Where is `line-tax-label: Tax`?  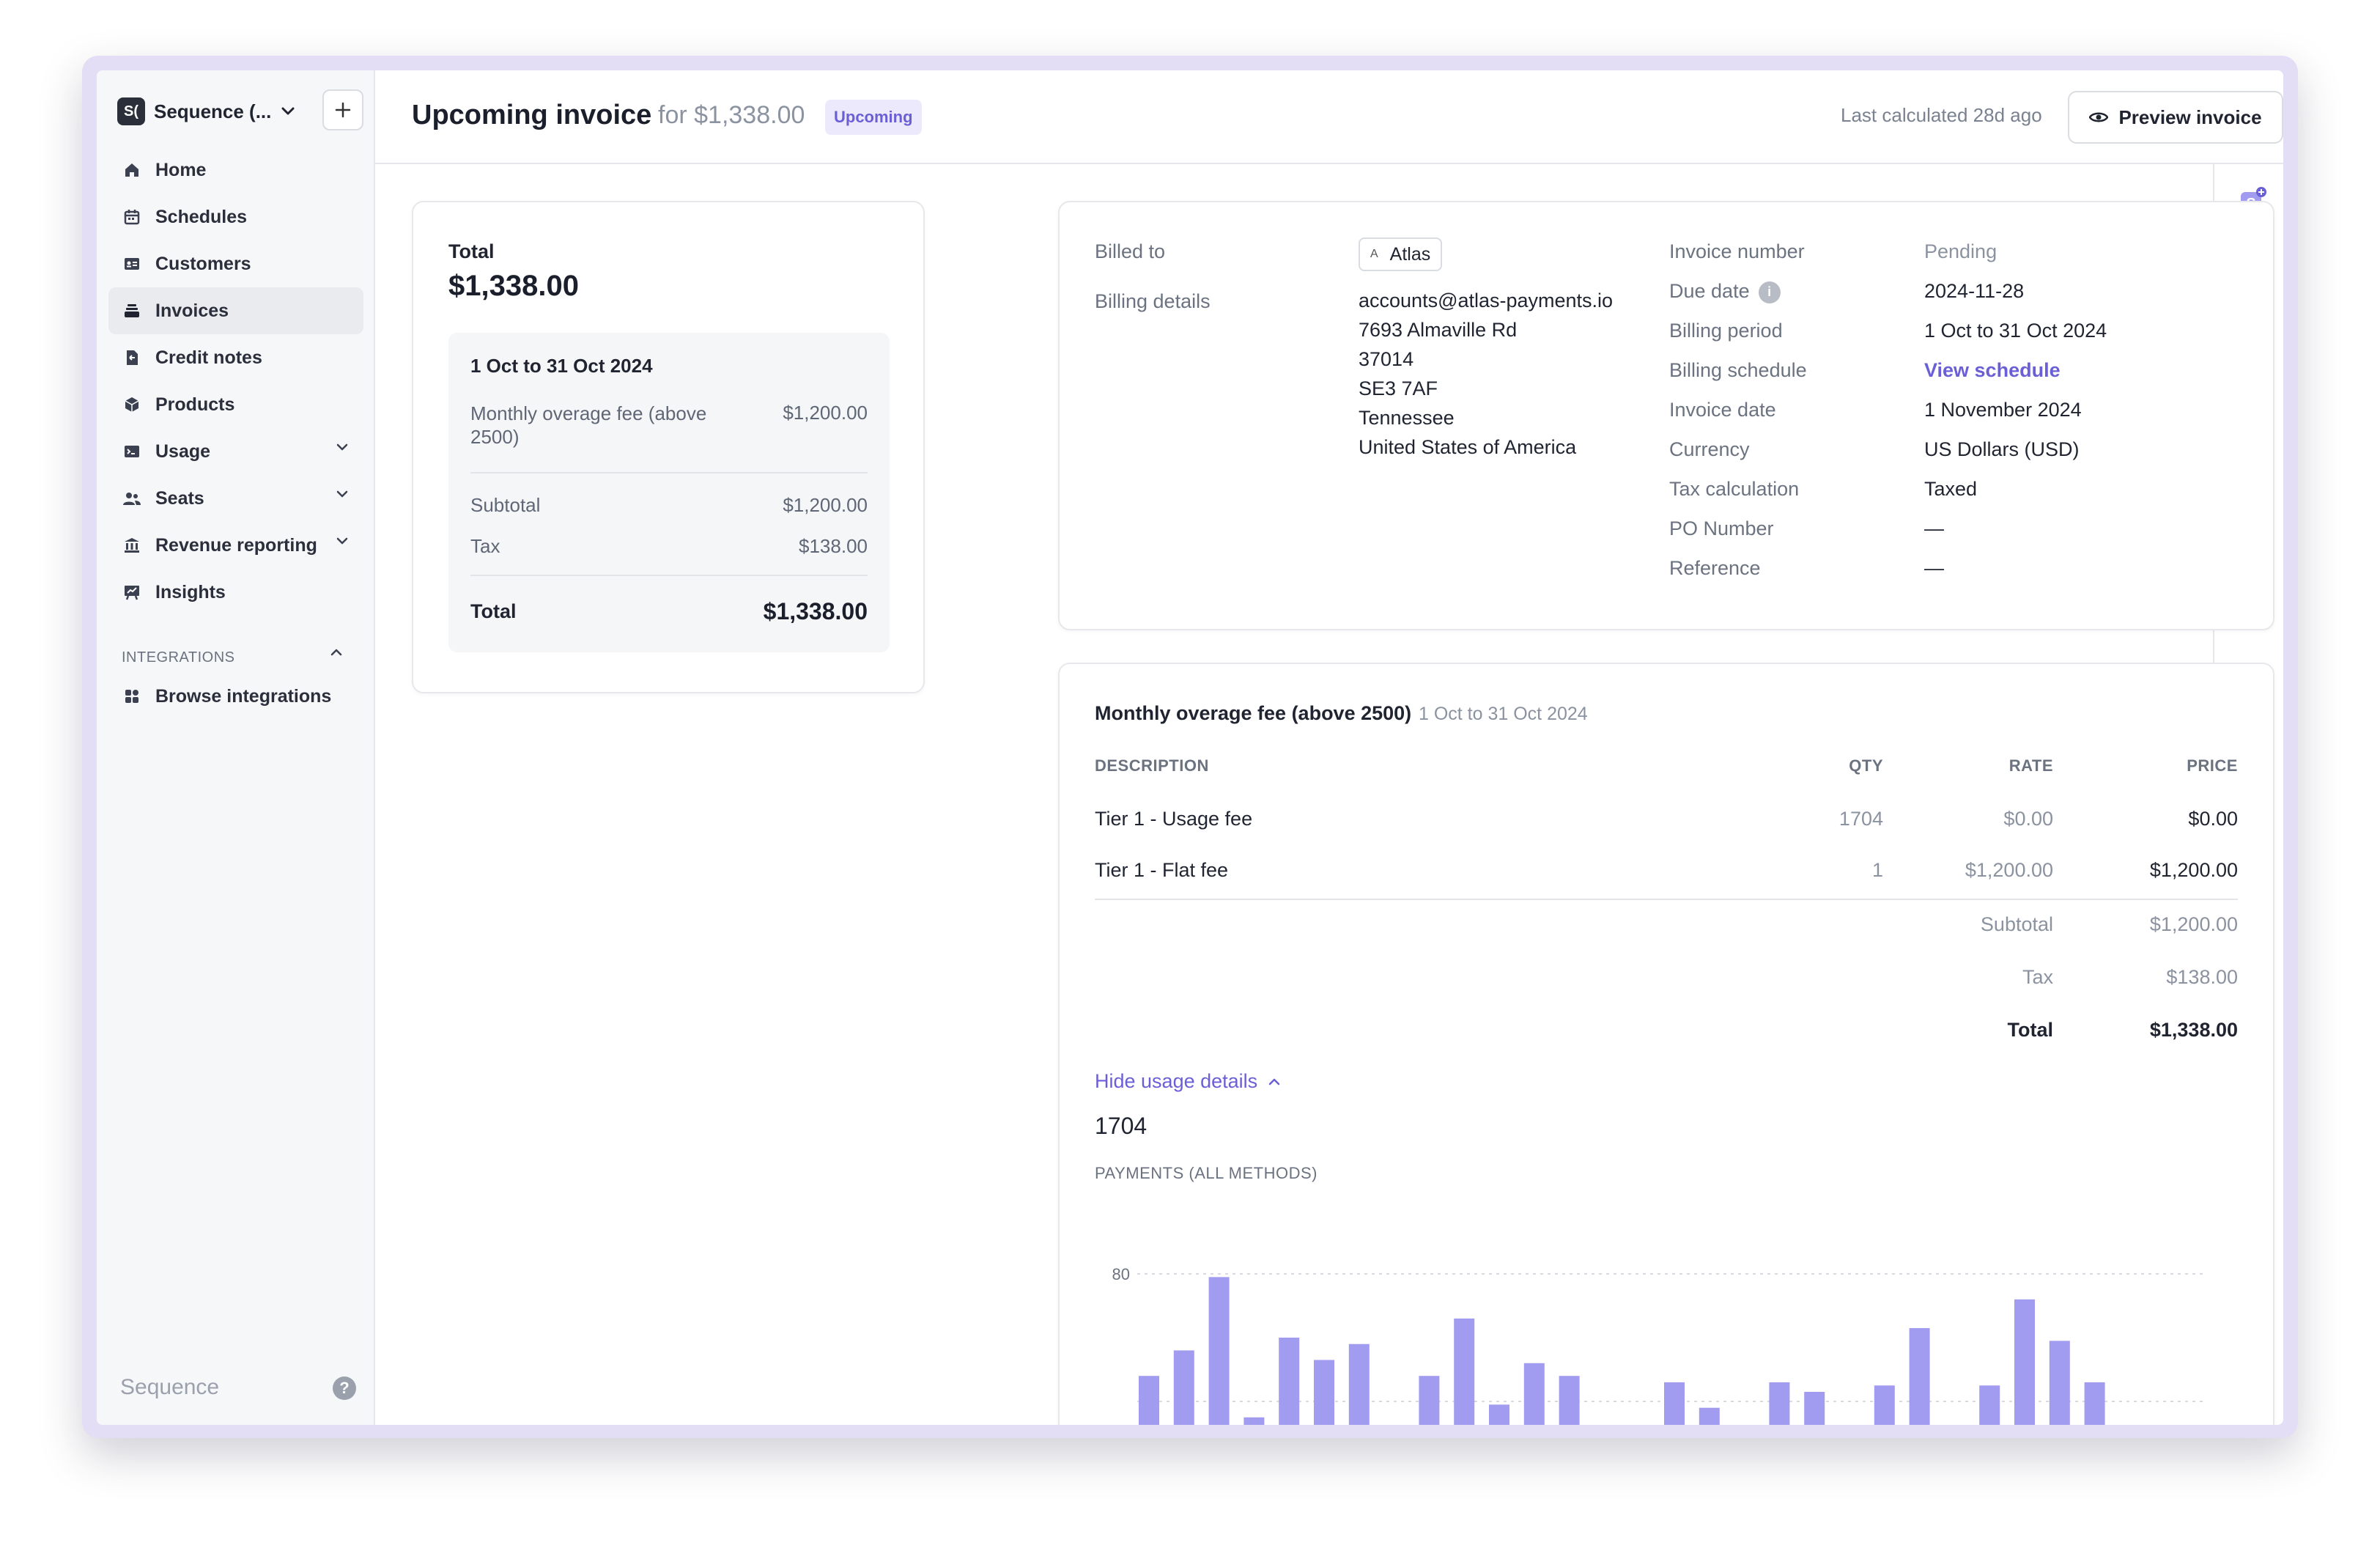
line-tax-label: Tax is located at coordinates (2037, 977).